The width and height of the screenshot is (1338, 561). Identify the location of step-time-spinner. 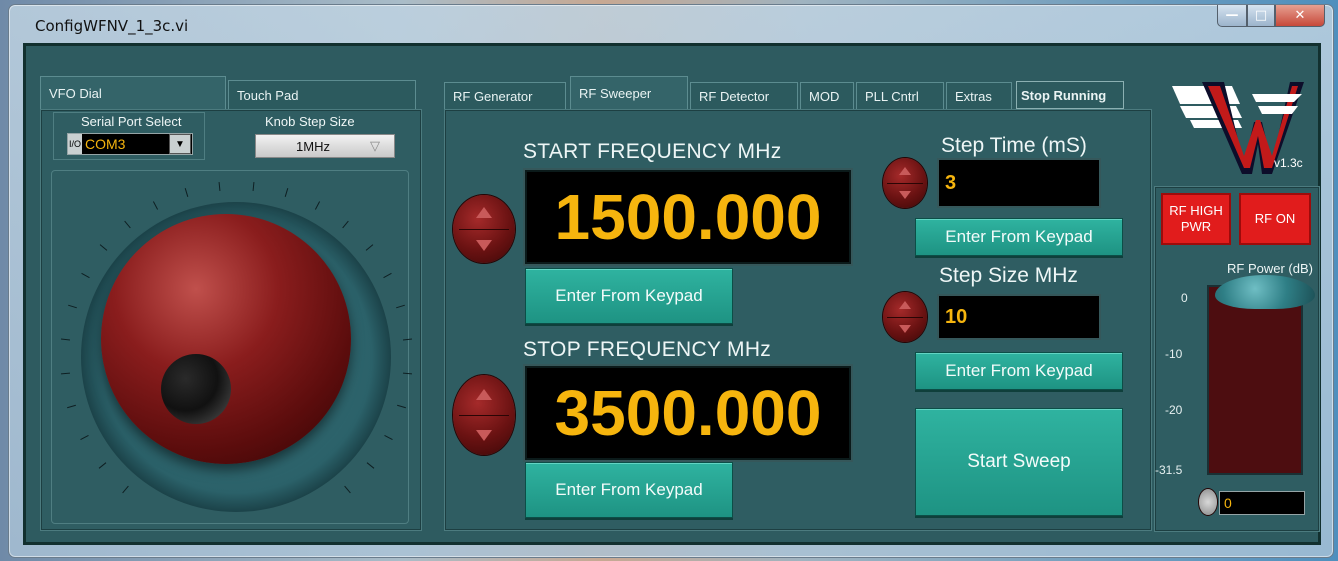
(905, 183).